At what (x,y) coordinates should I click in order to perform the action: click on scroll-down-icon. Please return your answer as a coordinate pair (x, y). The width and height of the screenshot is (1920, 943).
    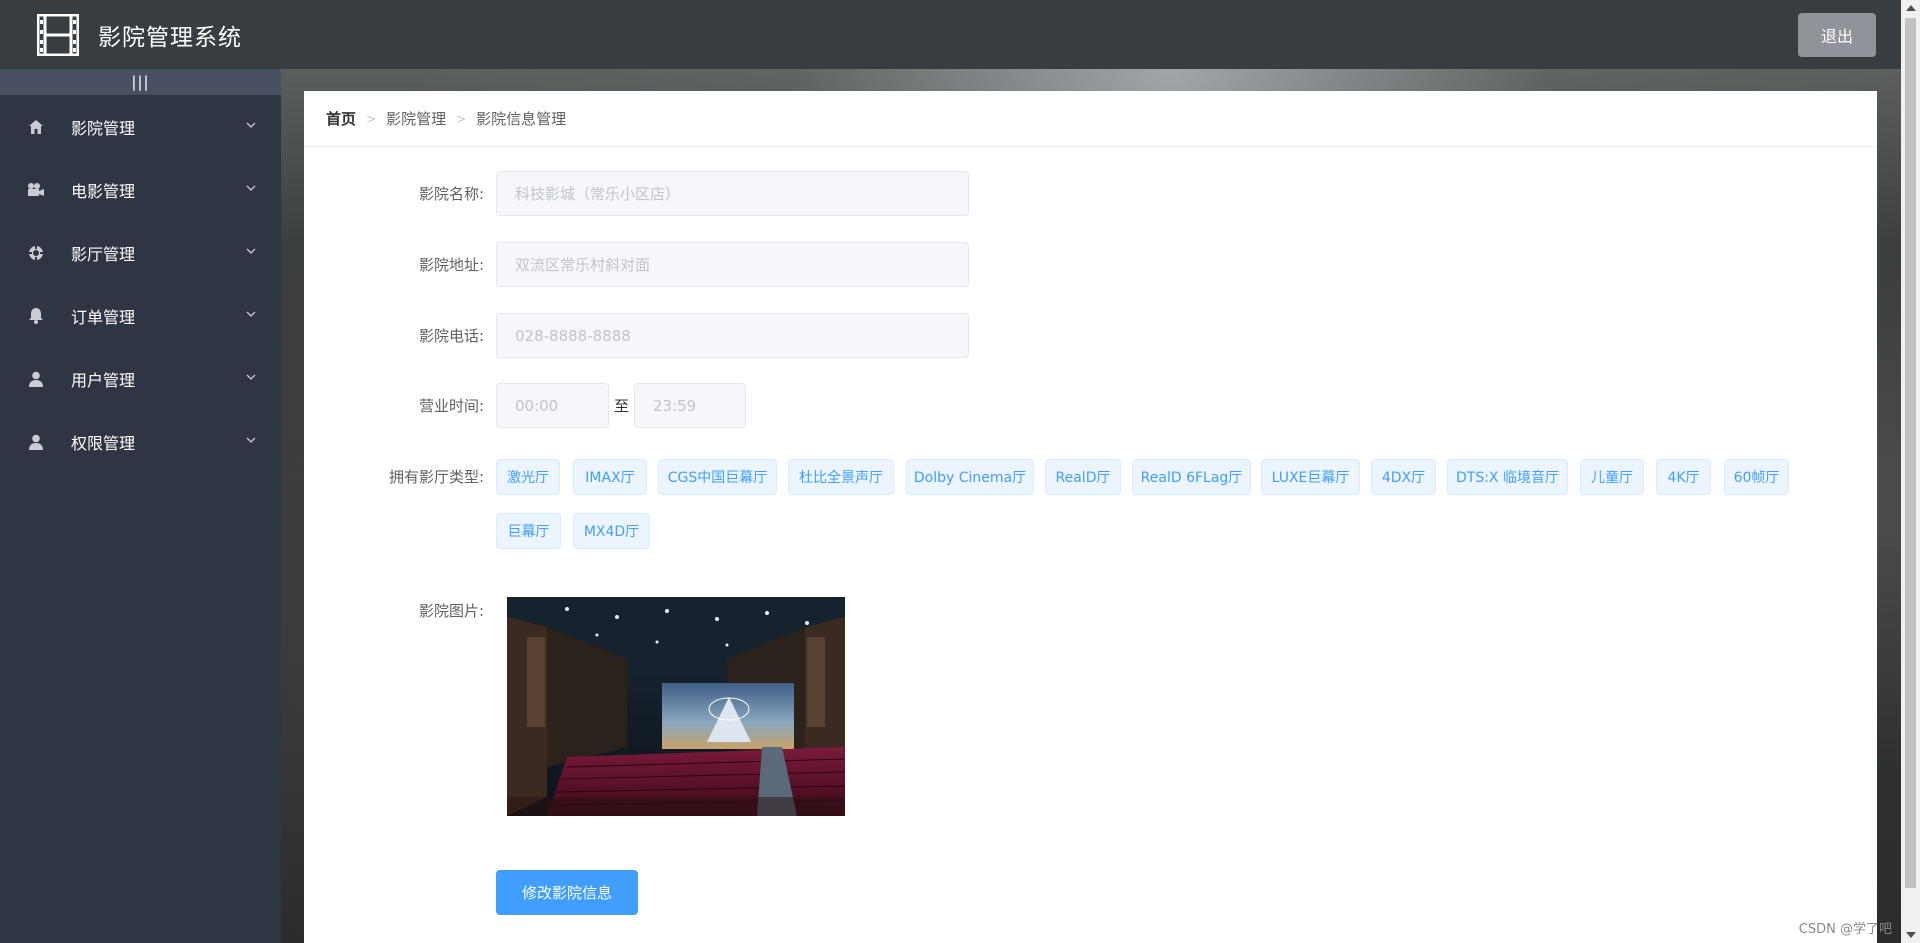
    Looking at the image, I should click on (1911, 935).